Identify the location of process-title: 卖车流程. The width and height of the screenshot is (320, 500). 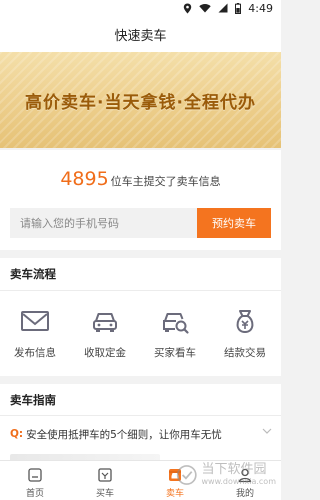
(33, 274).